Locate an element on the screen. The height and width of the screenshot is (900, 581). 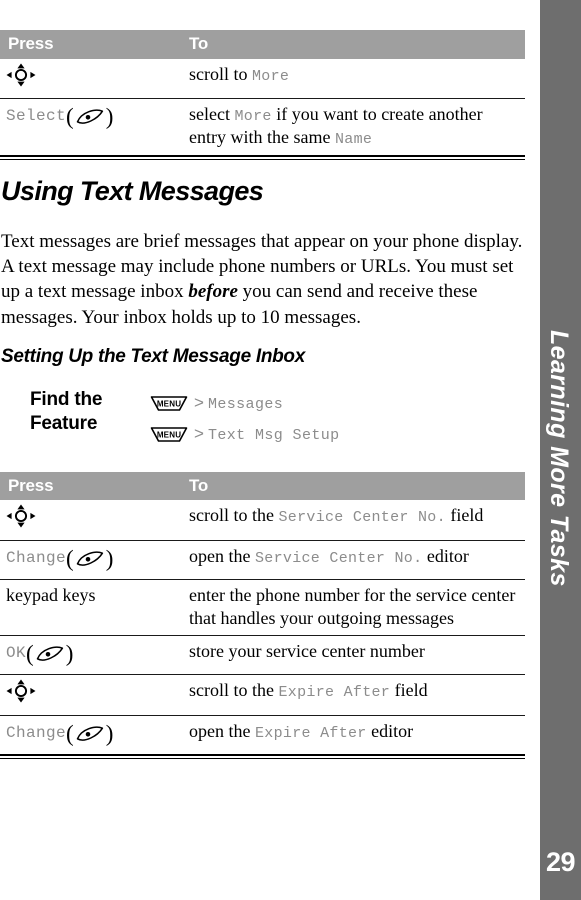
spacer-after-subheading is located at coordinates (262, 378).